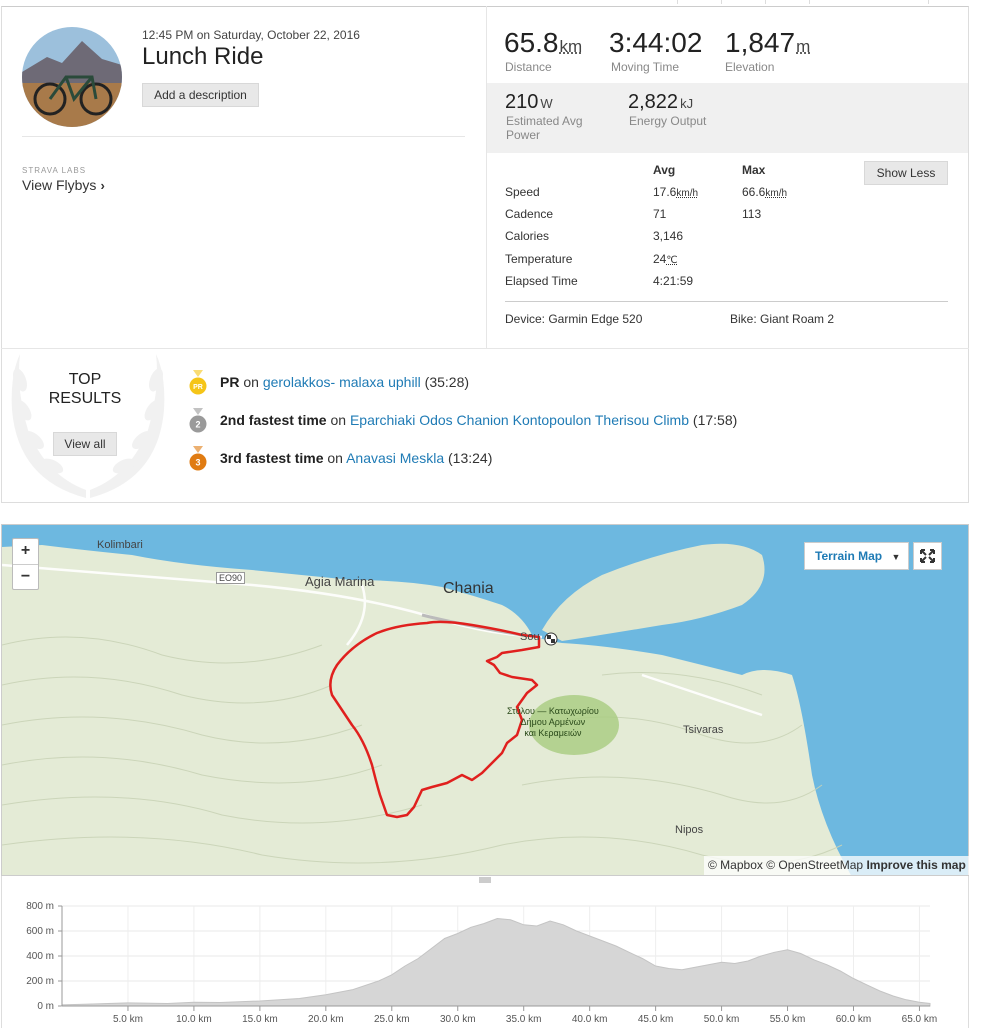 This screenshot has width=981, height=1028. I want to click on fullscreen-button, so click(927, 556).